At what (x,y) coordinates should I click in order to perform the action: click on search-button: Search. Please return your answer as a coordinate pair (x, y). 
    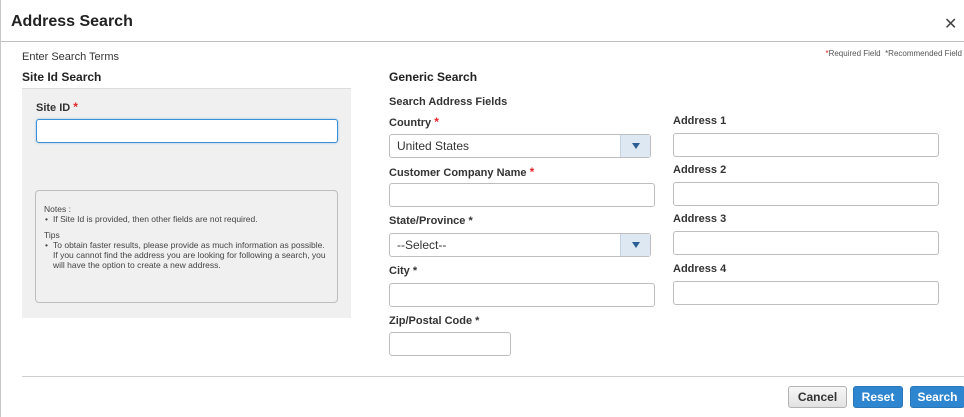
    Looking at the image, I should click on (937, 397).